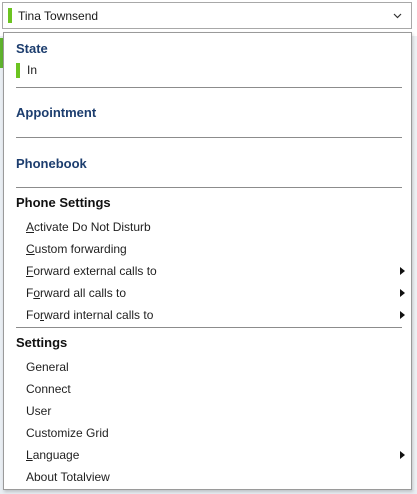 The width and height of the screenshot is (417, 494). Describe the element at coordinates (68, 477) in the screenshot. I see `menu-item-label: About Totalview` at that location.